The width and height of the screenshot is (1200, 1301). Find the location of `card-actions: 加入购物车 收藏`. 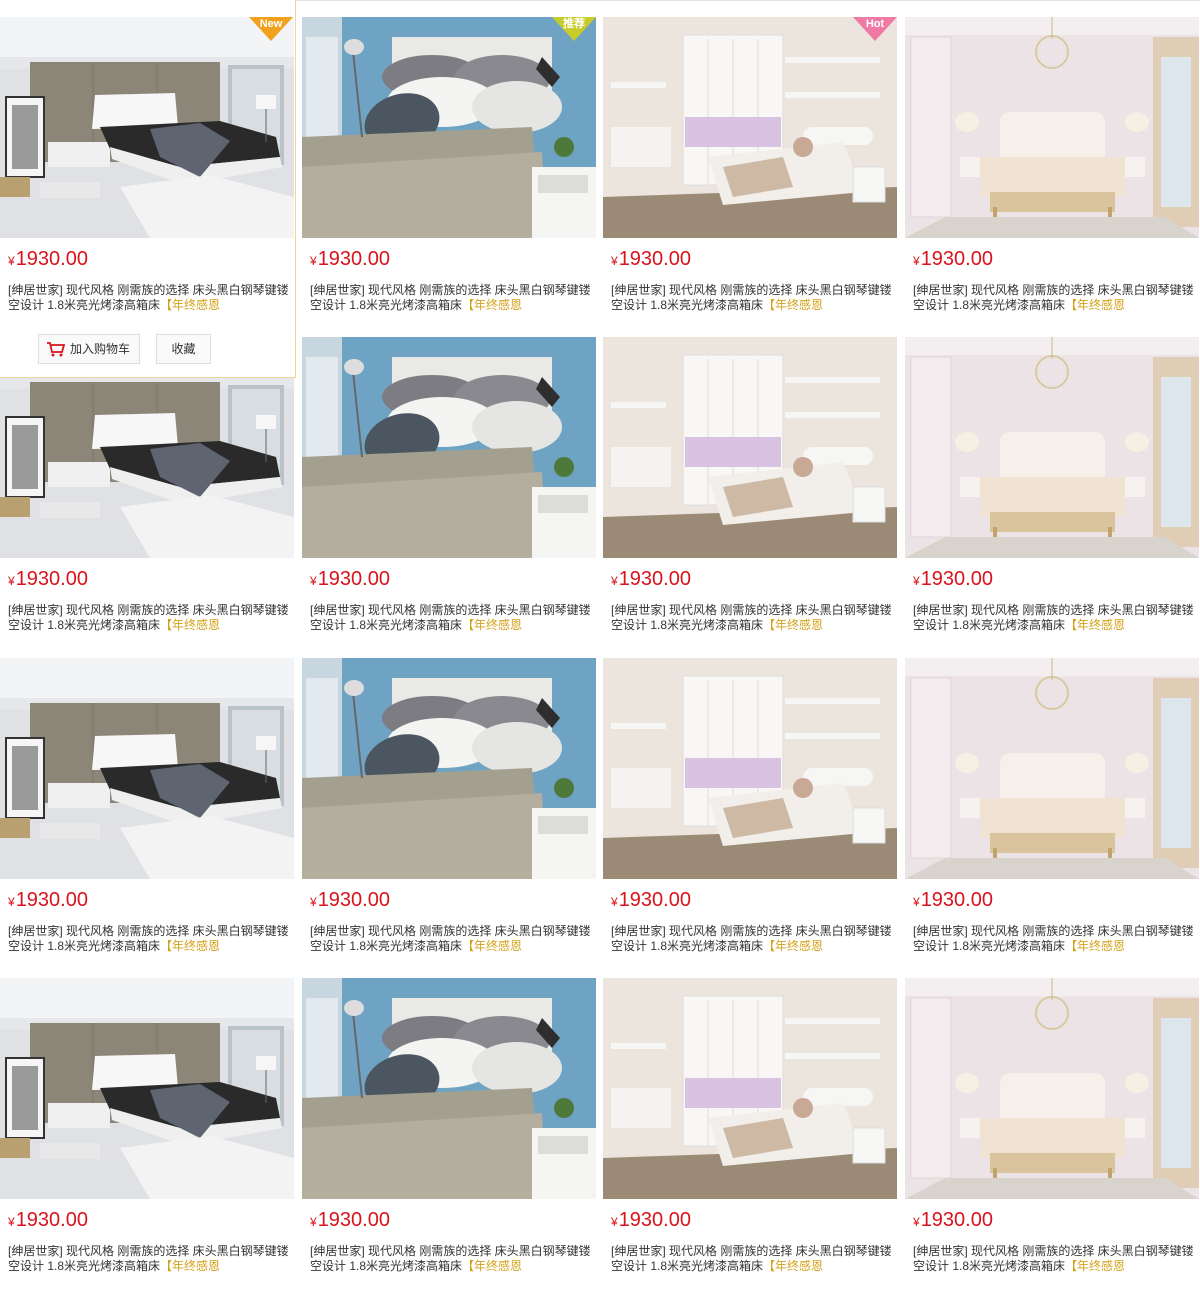

card-actions: 加入购物车 收藏 is located at coordinates (168, 349).